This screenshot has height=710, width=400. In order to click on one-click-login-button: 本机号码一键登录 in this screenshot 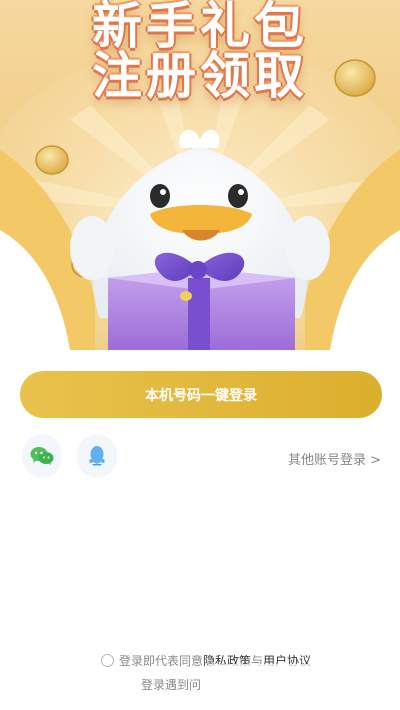, I will do `click(201, 394)`.